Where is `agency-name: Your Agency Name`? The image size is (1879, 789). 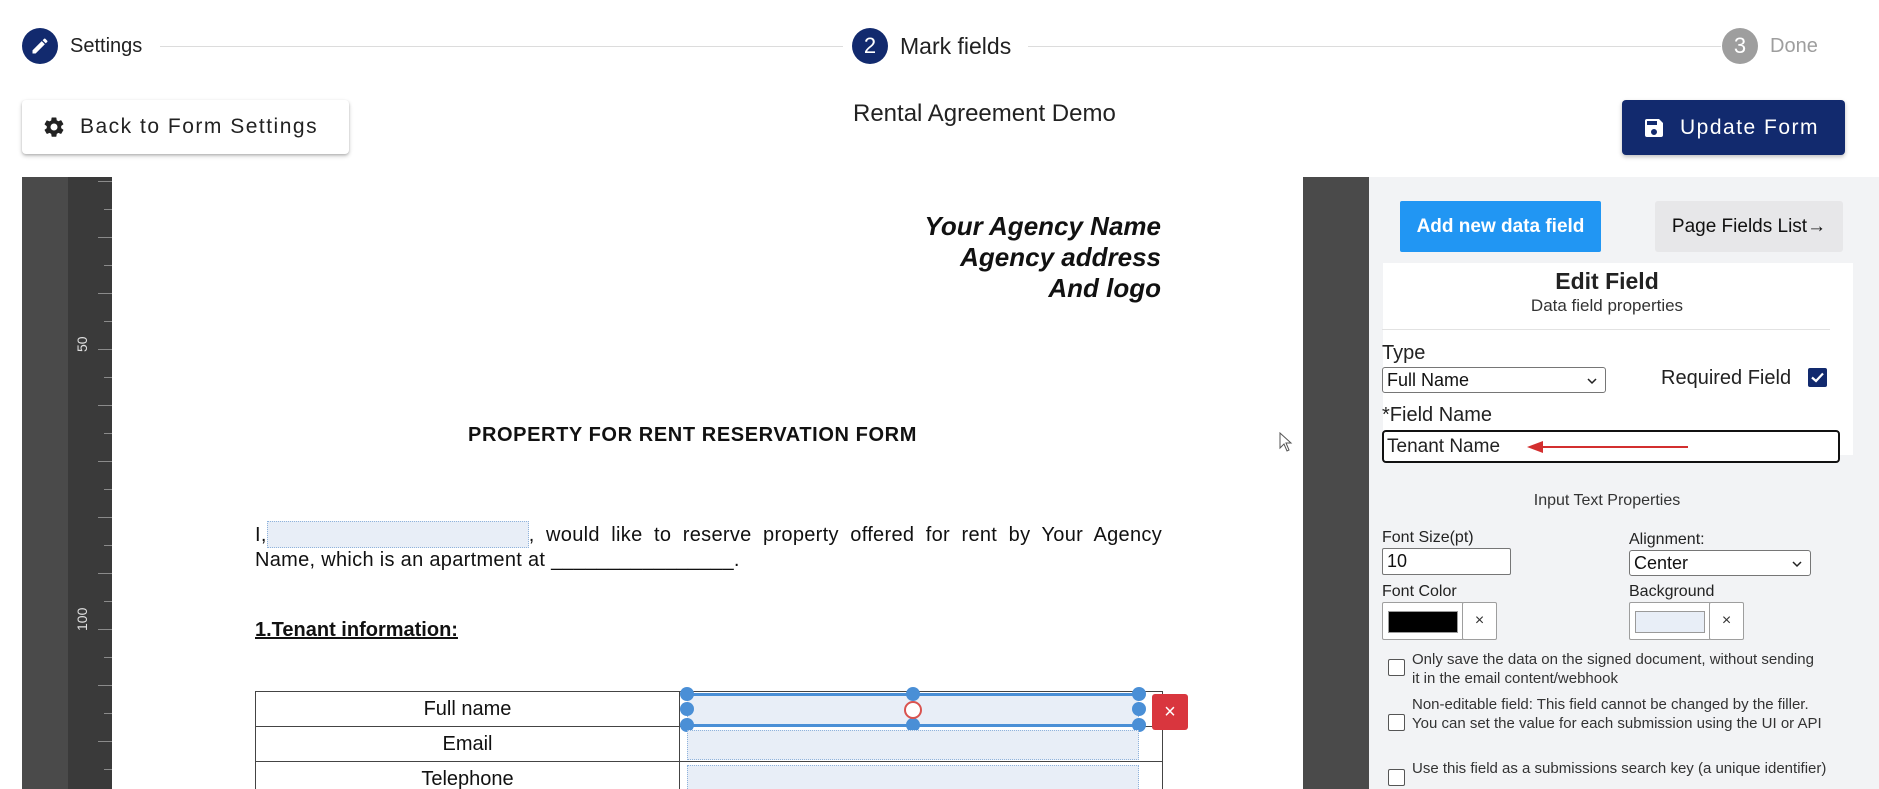 agency-name: Your Agency Name is located at coordinates (1042, 226).